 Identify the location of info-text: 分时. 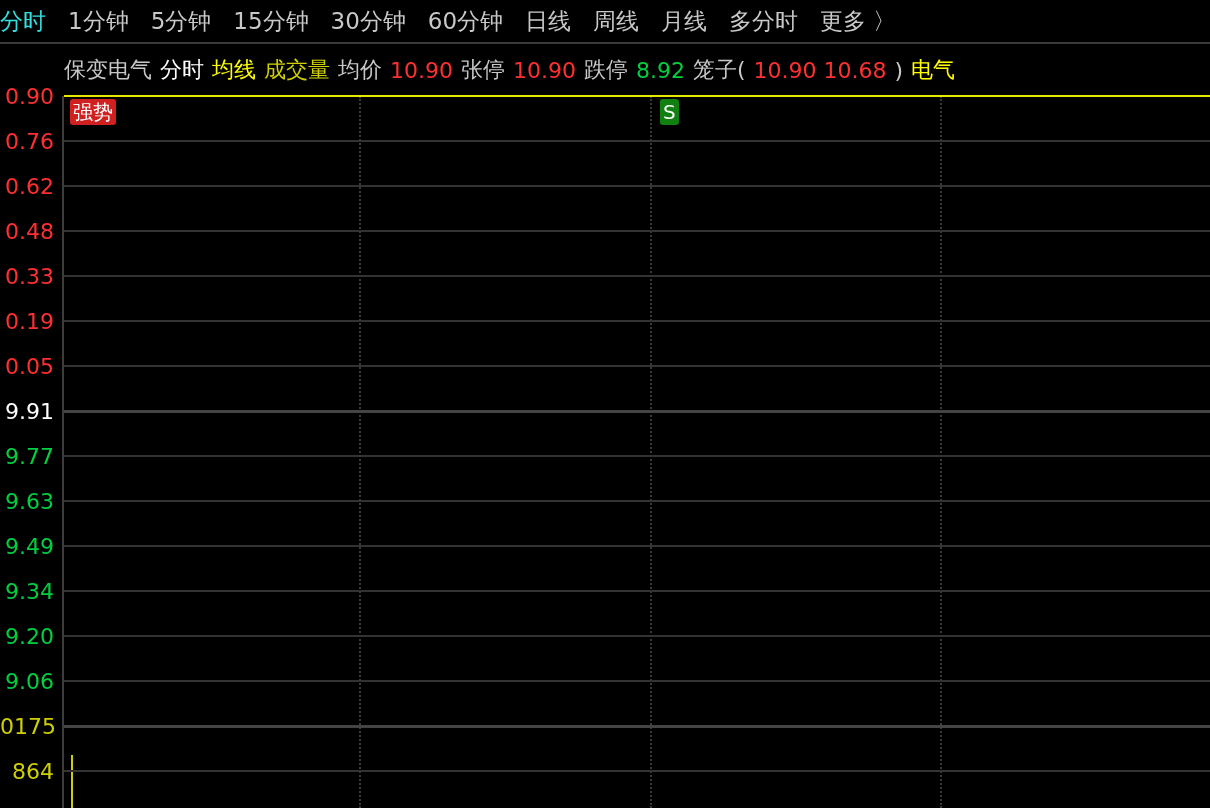
(182, 70).